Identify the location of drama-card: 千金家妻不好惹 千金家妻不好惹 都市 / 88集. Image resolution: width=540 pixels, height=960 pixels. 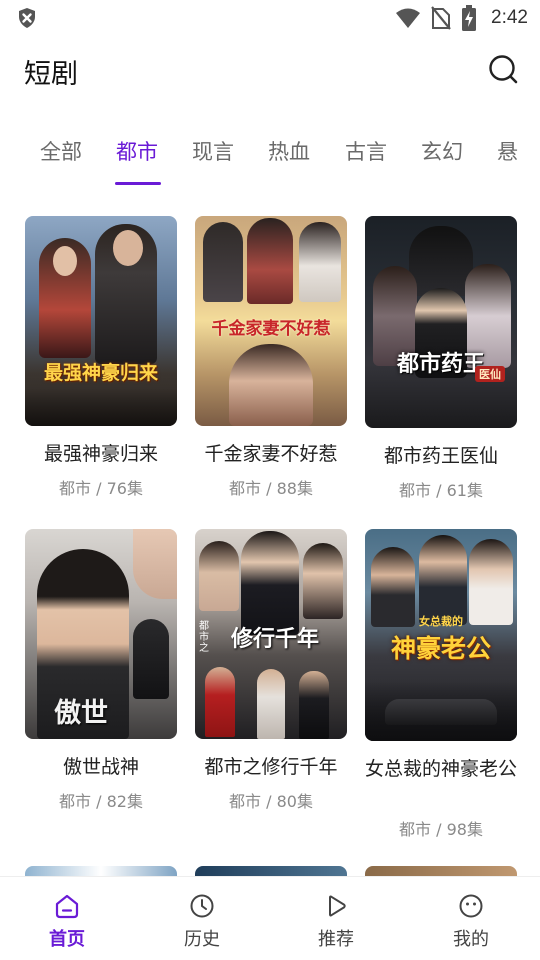
(271, 357).